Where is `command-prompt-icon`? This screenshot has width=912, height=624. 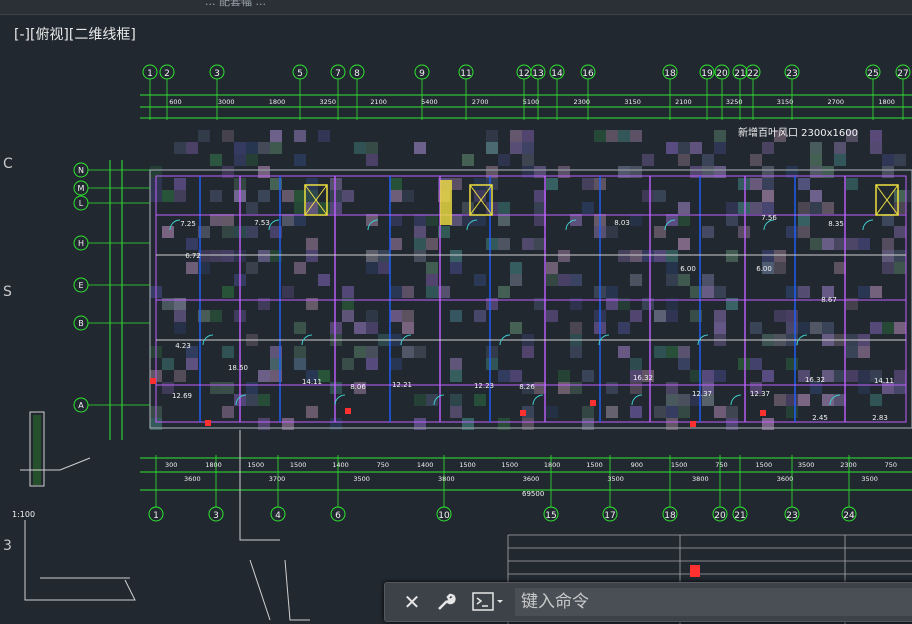
command-prompt-icon is located at coordinates (489, 602).